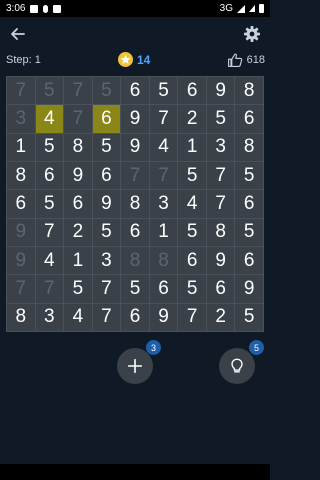  I want to click on status-time: 3:06, so click(16, 8).